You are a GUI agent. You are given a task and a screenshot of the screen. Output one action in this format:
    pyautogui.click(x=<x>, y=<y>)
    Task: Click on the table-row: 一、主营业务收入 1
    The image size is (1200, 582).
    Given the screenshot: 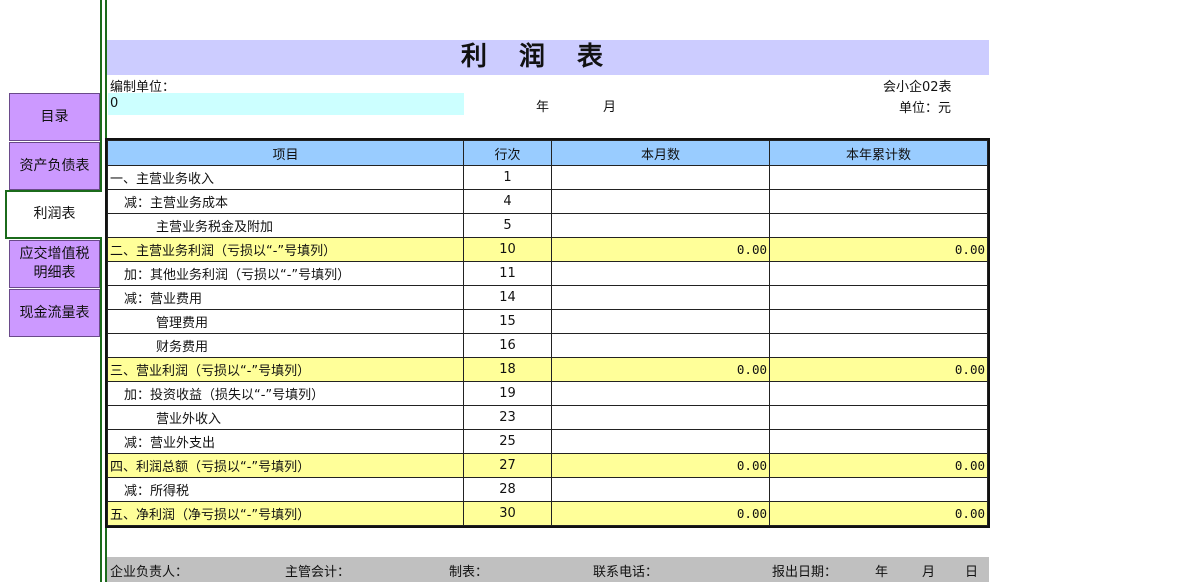 What is the action you would take?
    pyautogui.click(x=547, y=177)
    